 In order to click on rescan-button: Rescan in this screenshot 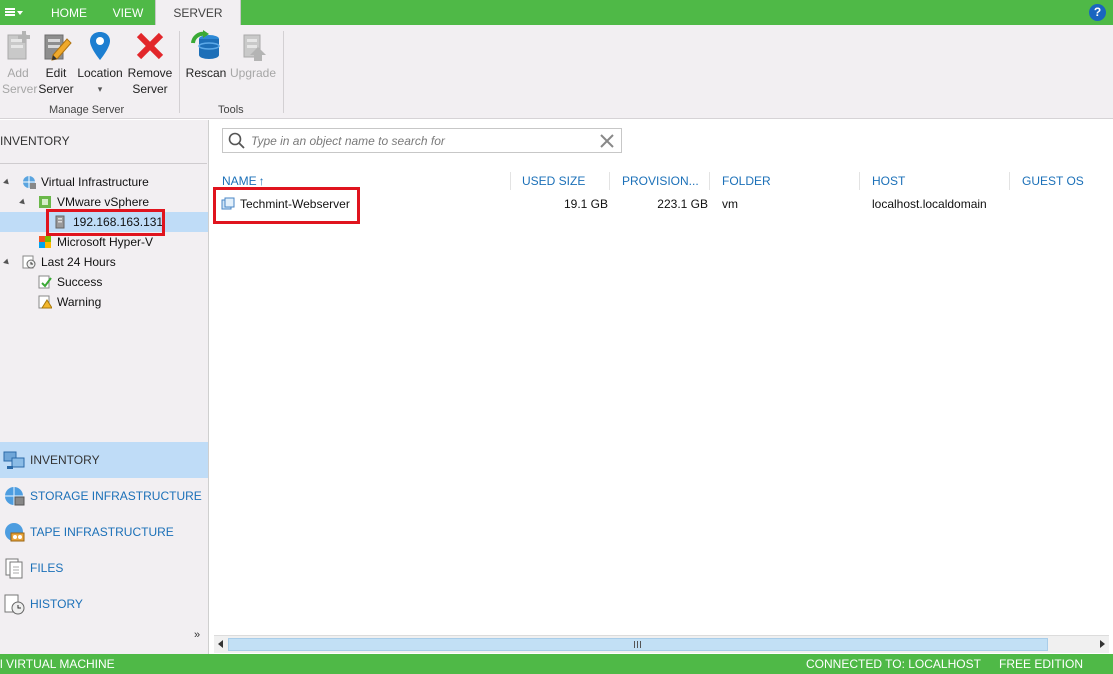, I will do `click(206, 55)`.